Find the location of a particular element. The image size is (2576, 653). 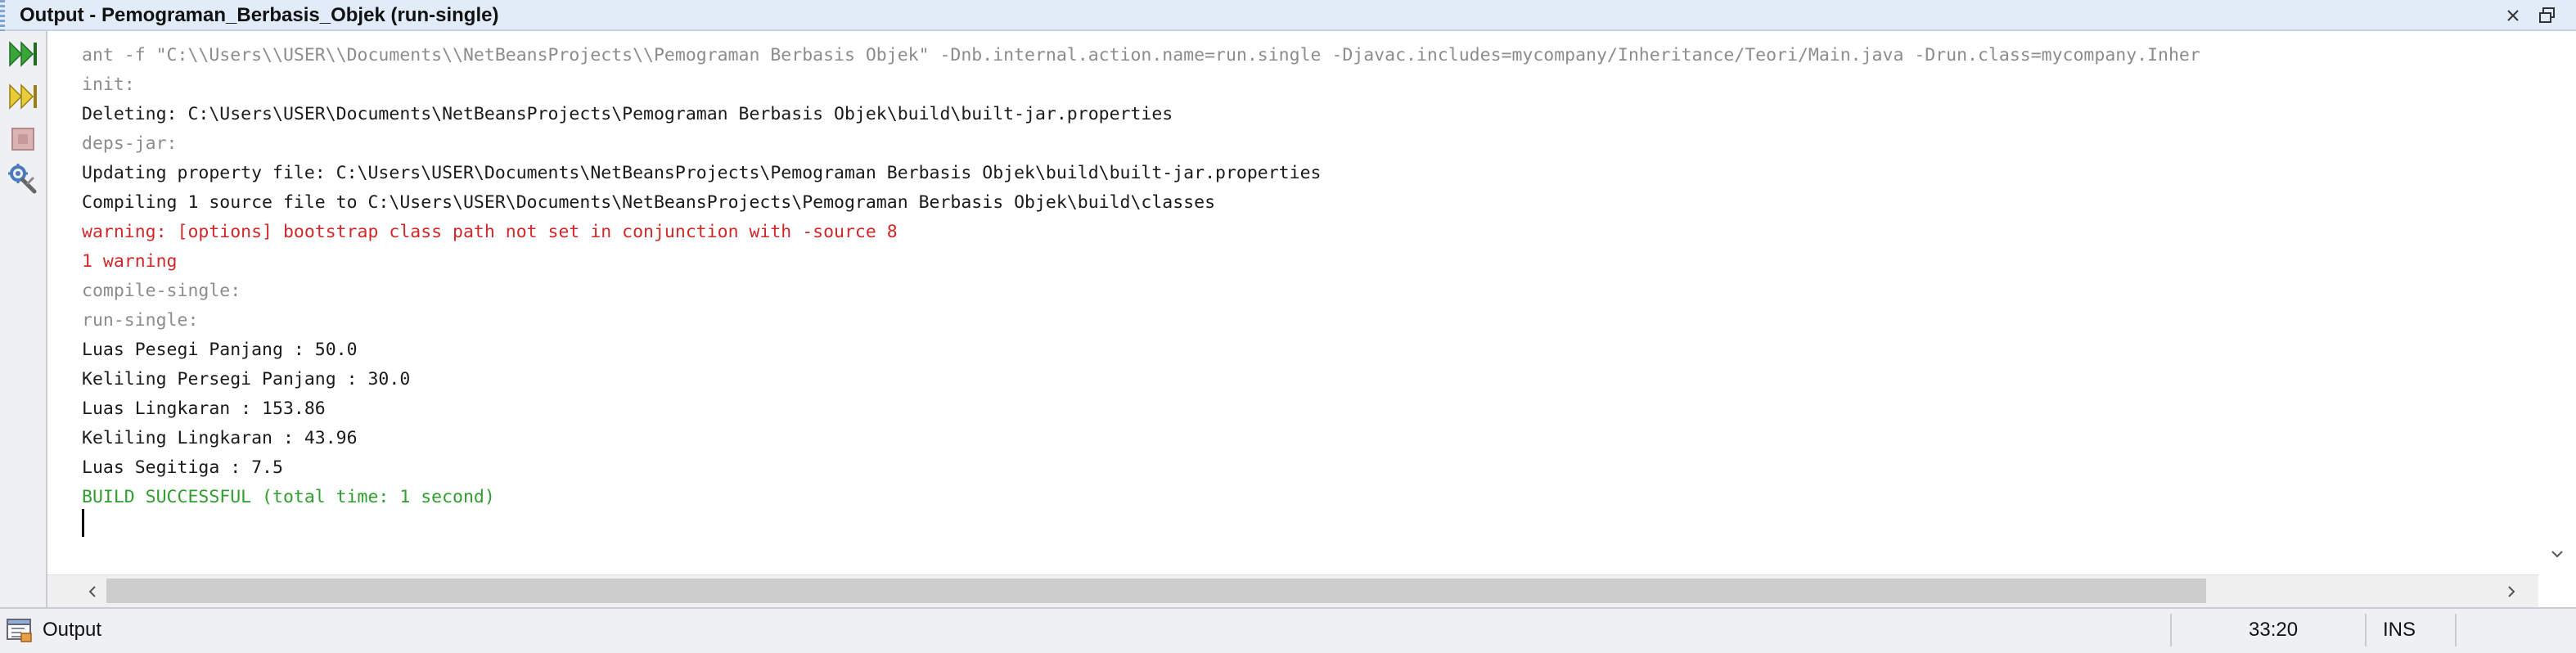

title-accent is located at coordinates (2, 16).